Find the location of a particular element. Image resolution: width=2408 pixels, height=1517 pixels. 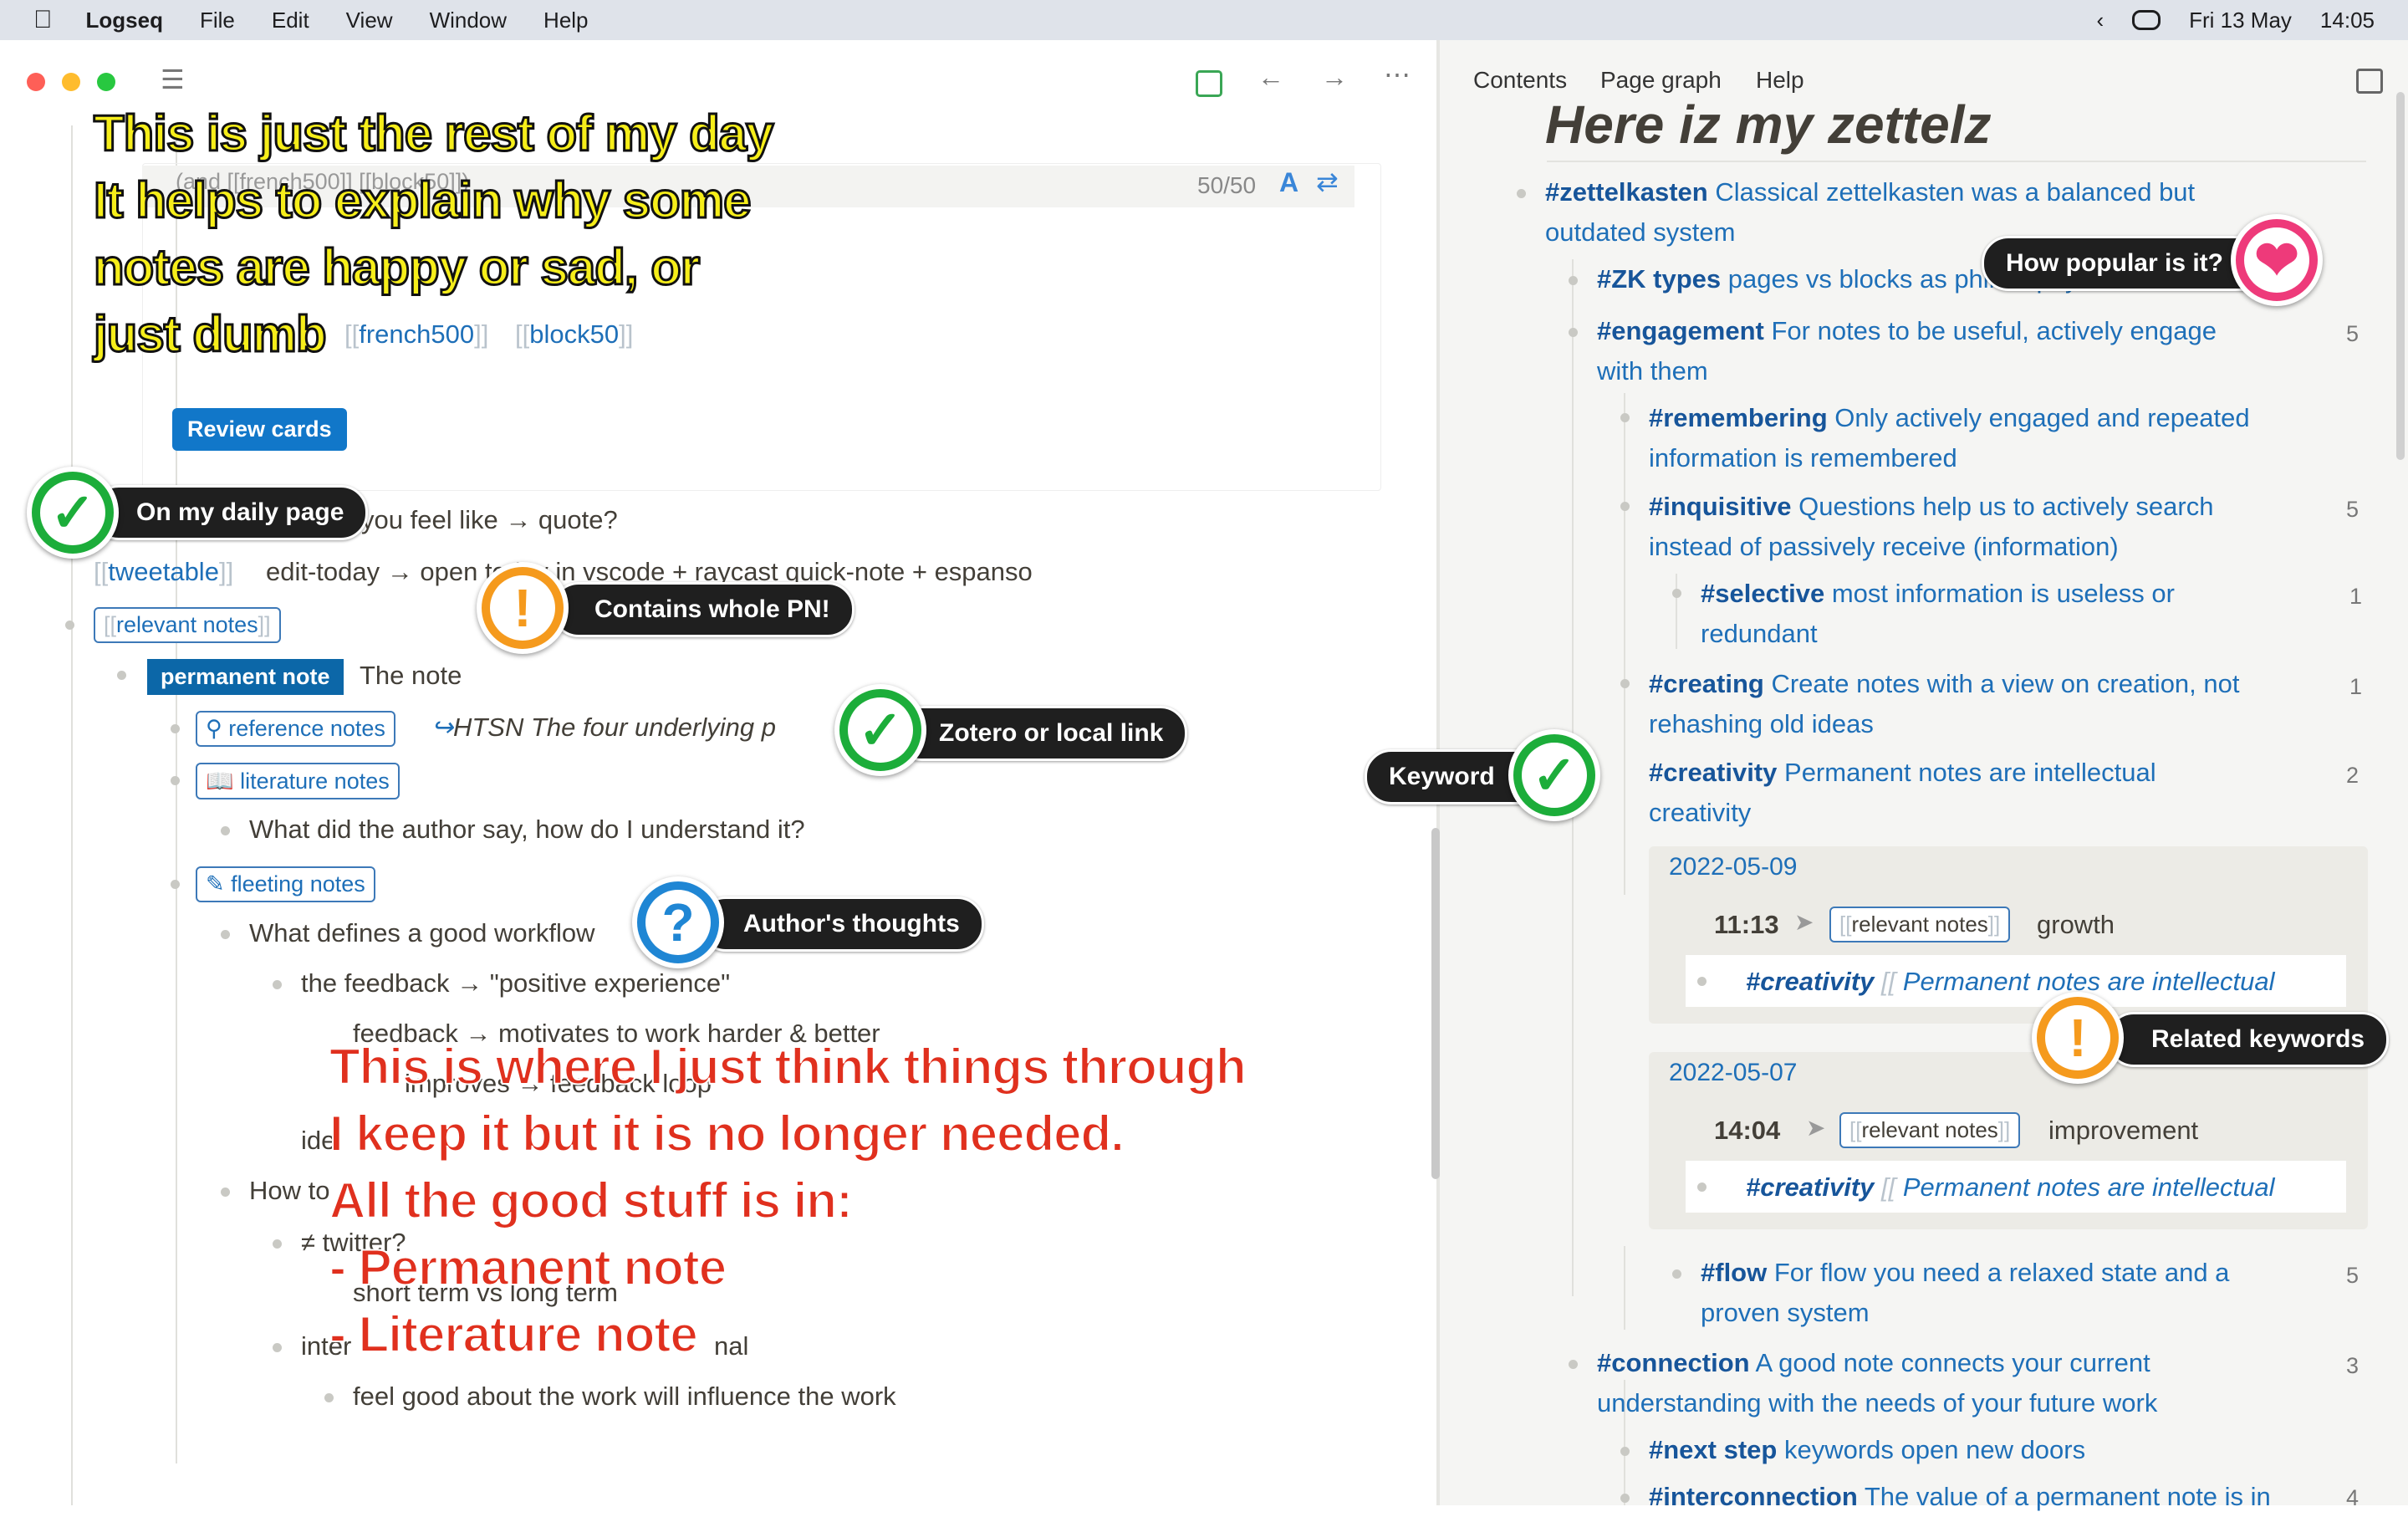

menu-window: Window is located at coordinates (469, 20).